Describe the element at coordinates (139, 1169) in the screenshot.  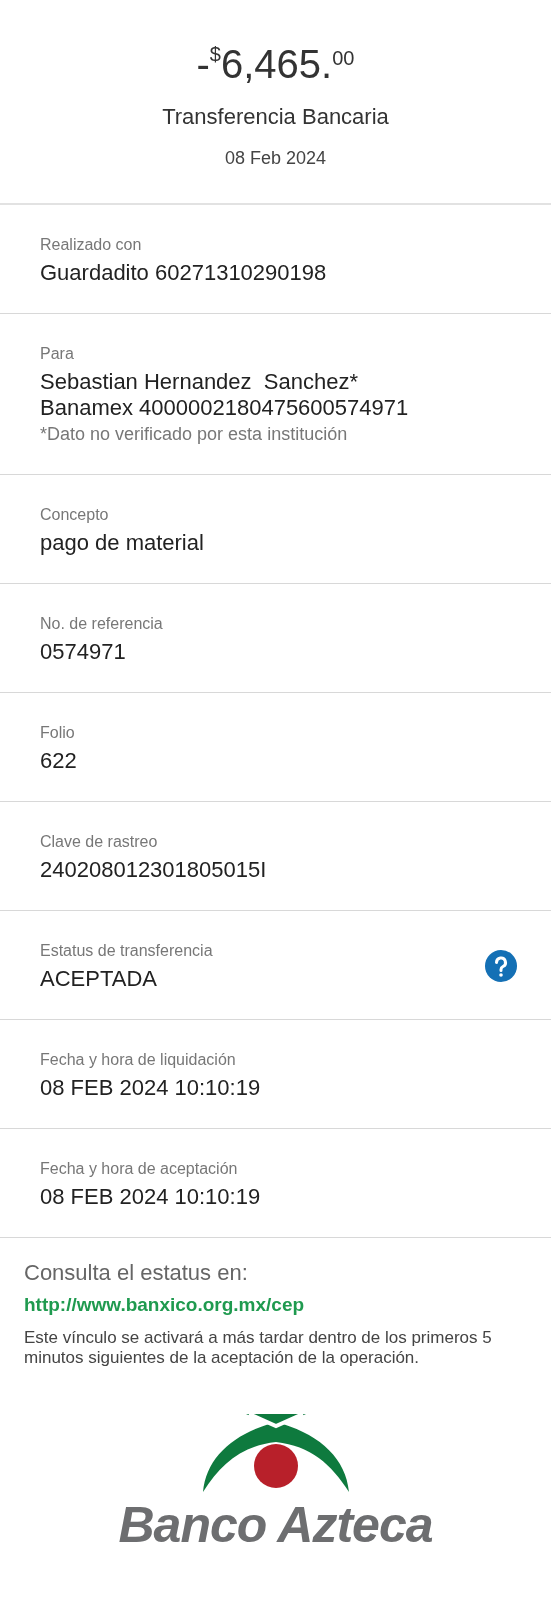
I see `field-label: Fecha y hora de aceptación` at that location.